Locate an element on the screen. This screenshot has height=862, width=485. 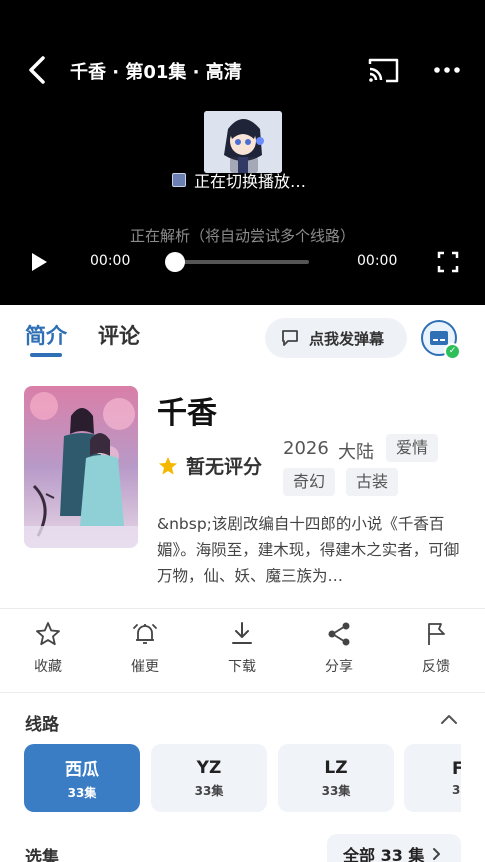
route-option-yz: YZ 33集 is located at coordinates (209, 778).